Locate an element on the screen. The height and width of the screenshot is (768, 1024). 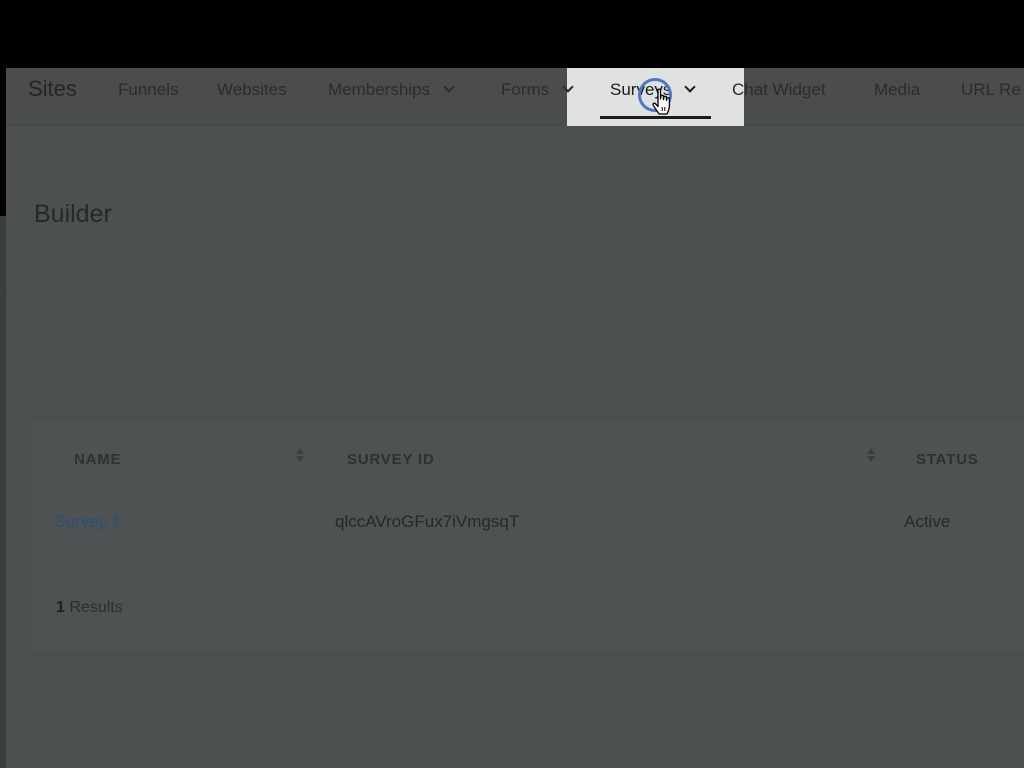
results-count: 1 Results is located at coordinates (89, 608).